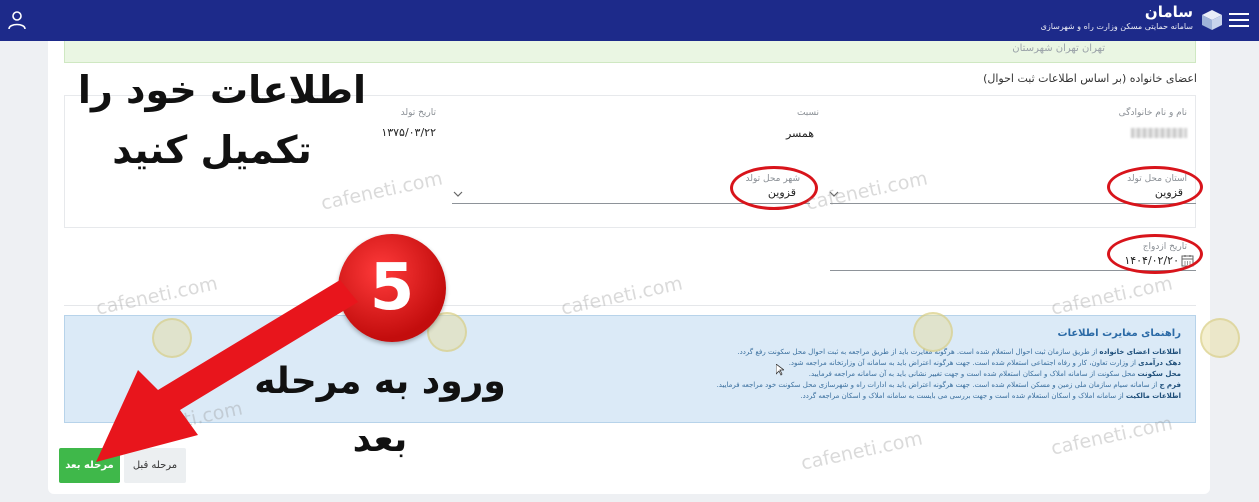 Image resolution: width=1259 pixels, height=502 pixels. I want to click on highlight-ellipse-marriage, so click(1155, 254).